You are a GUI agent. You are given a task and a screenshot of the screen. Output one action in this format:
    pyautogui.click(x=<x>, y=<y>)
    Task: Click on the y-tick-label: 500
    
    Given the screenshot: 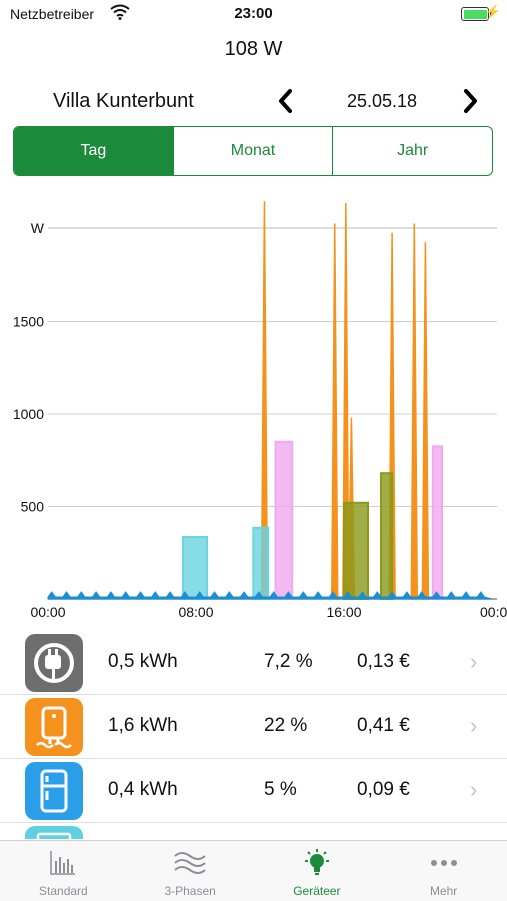 What is the action you would take?
    pyautogui.click(x=33, y=507)
    